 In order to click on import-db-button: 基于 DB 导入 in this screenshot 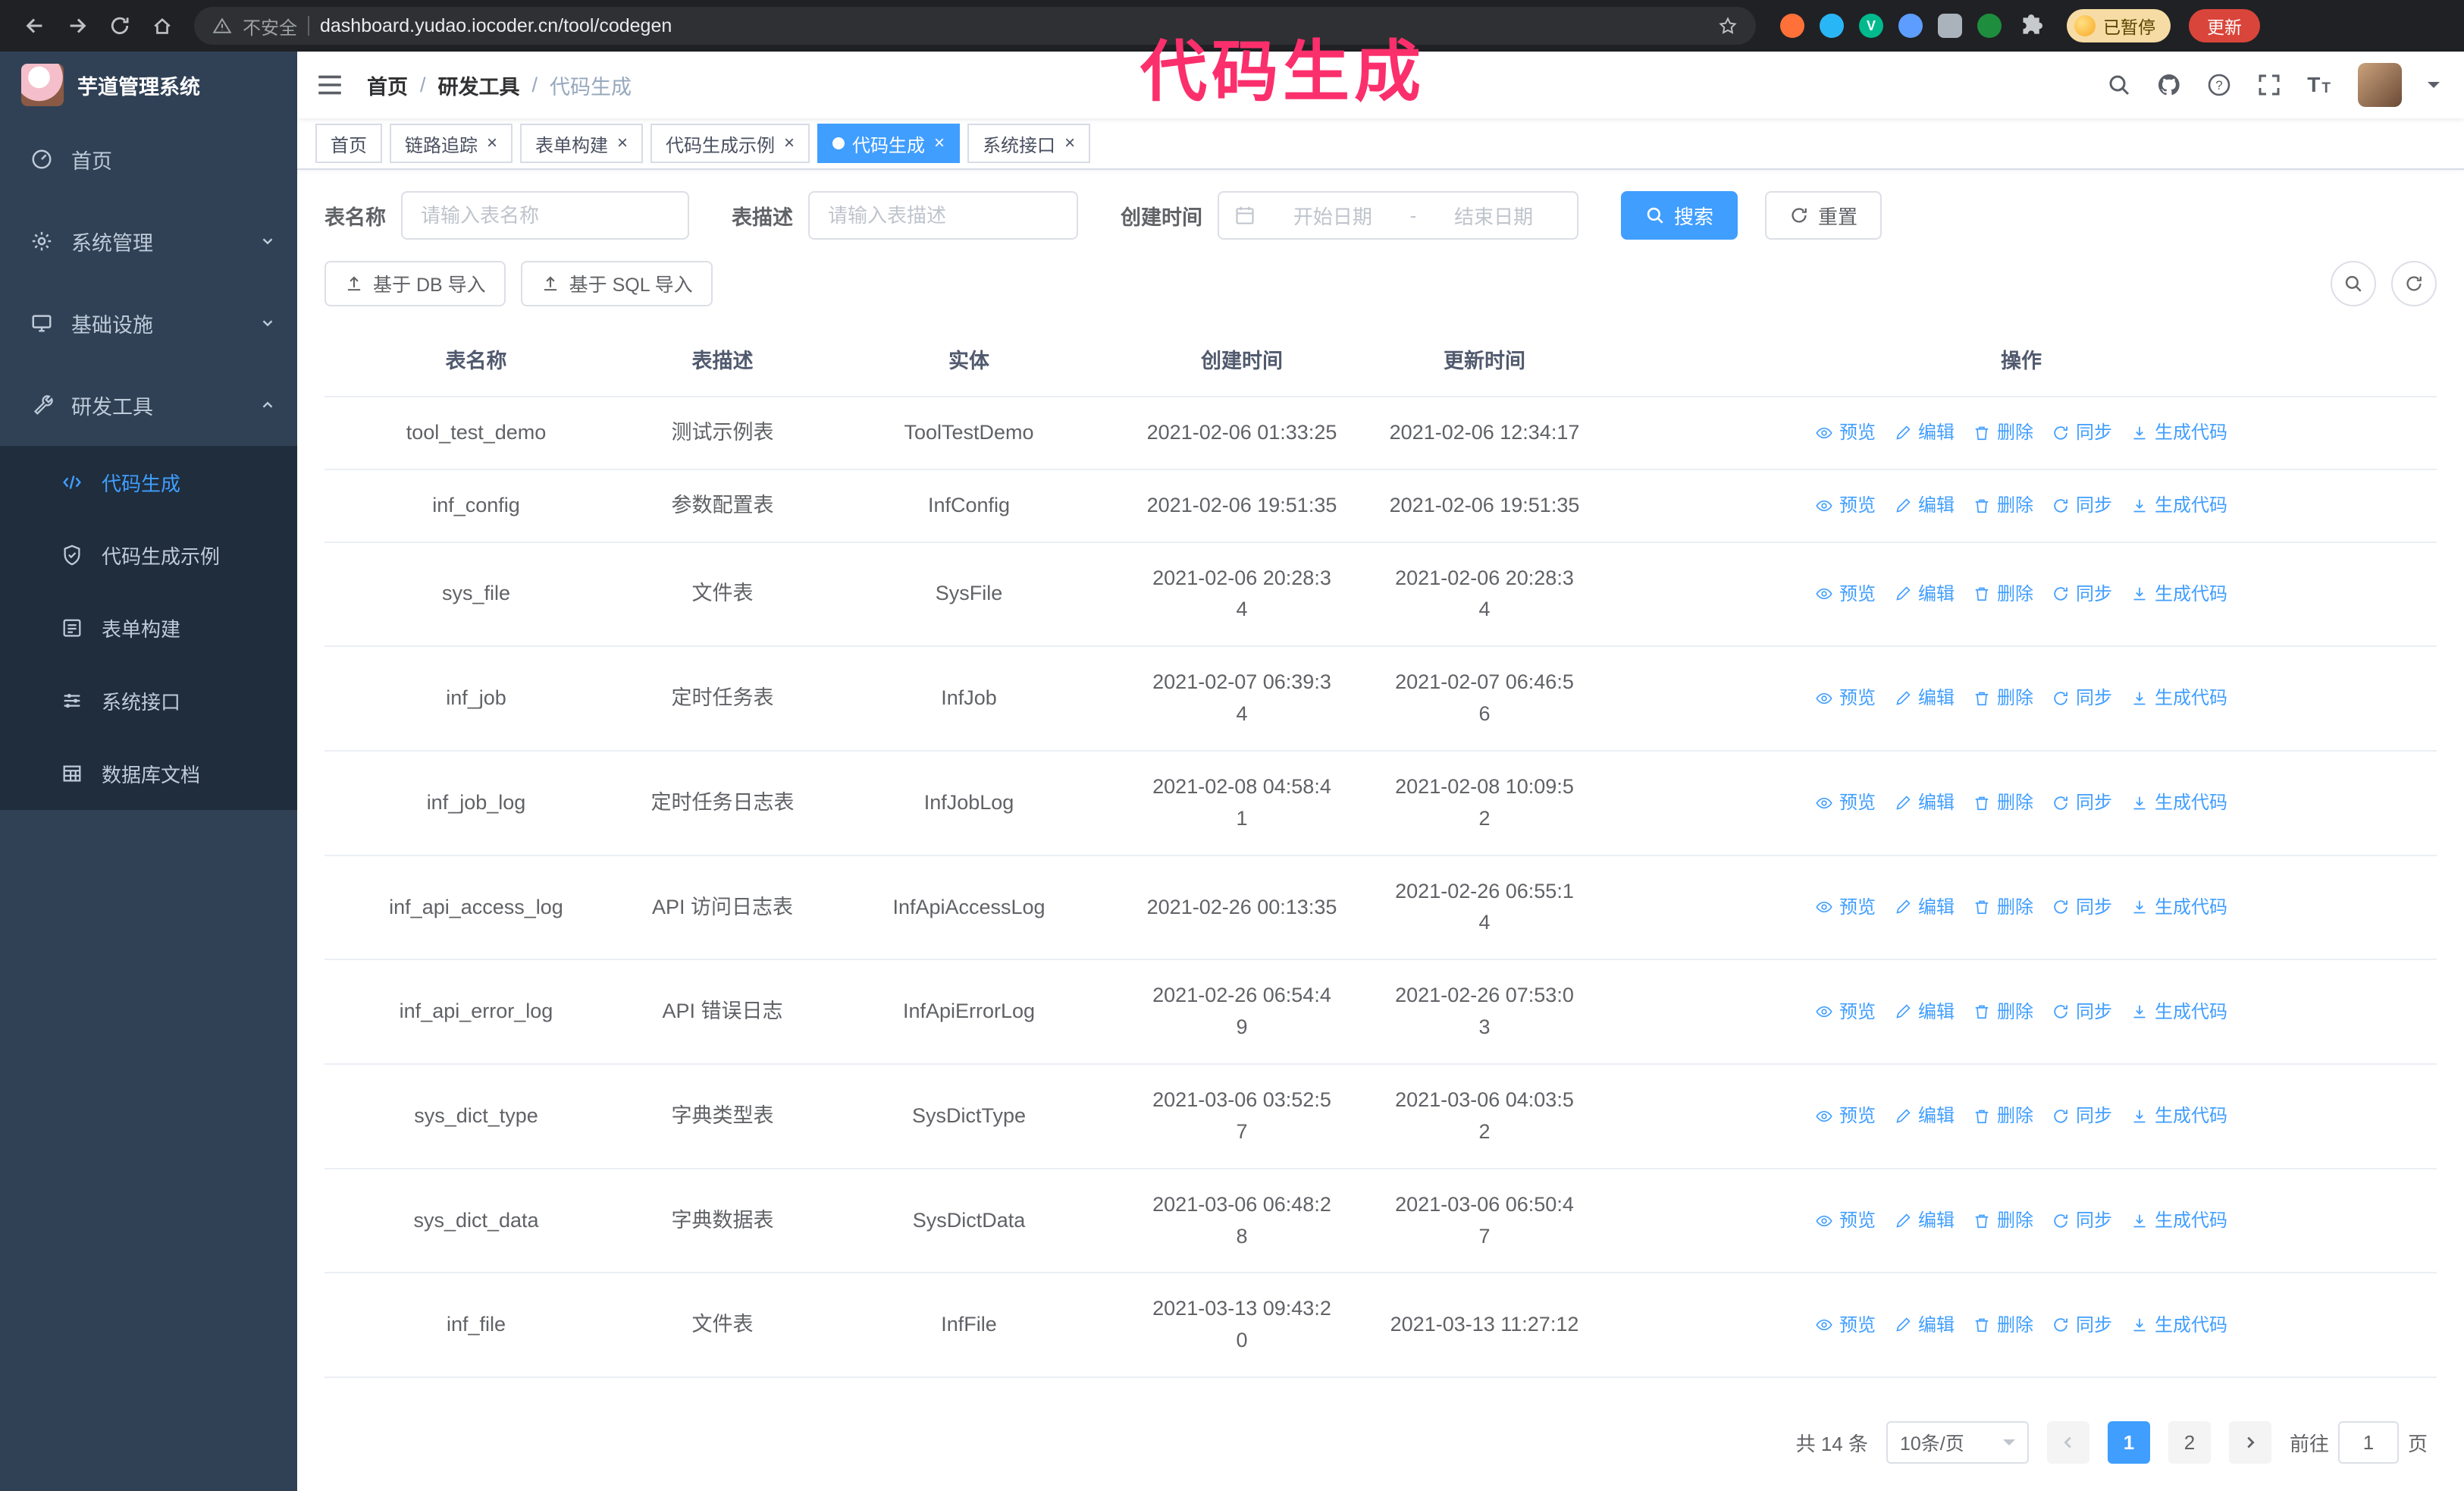, I will do `click(415, 283)`.